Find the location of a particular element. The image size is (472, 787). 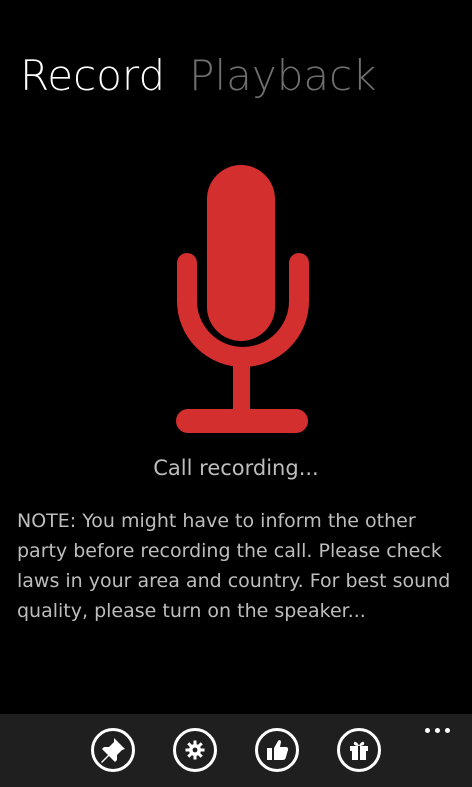

tab-playback: Playback is located at coordinates (282, 76).